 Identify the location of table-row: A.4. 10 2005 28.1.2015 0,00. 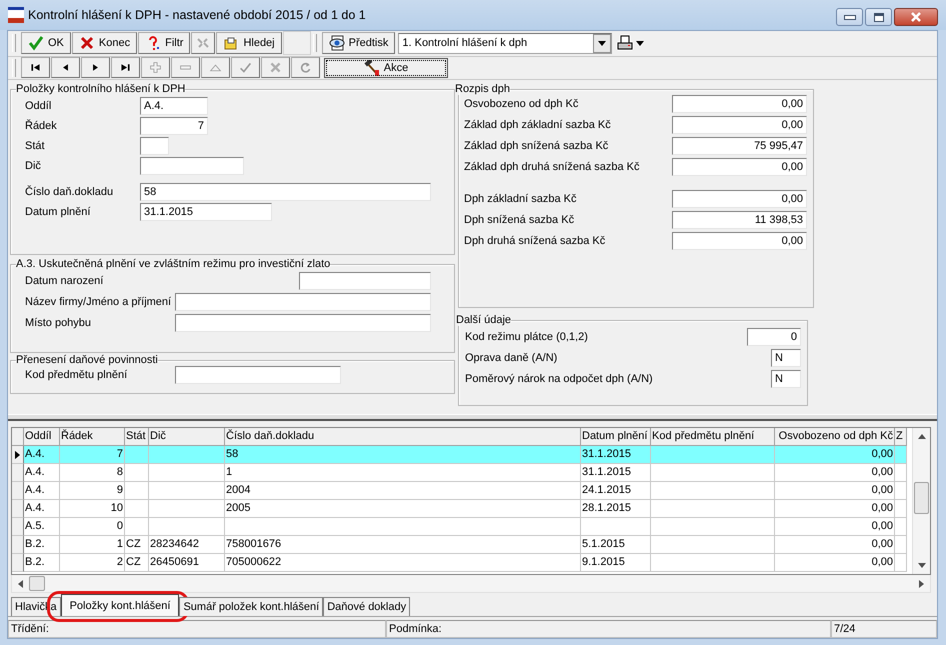
(462, 509).